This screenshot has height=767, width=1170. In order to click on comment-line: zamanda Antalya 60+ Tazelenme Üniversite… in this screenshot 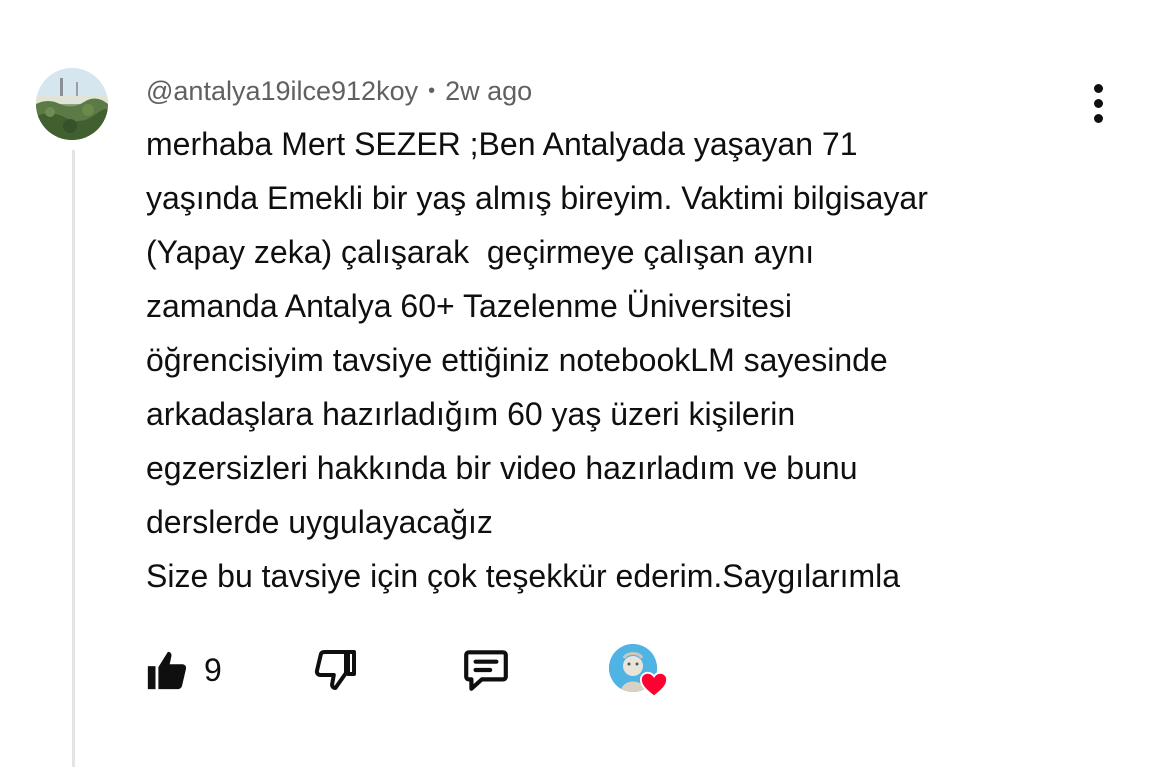, I will do `click(469, 306)`.